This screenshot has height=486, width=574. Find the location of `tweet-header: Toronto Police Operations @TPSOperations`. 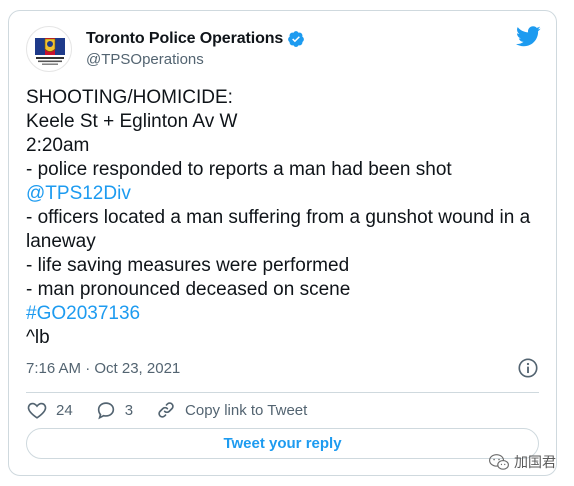

tweet-header: Toronto Police Operations @TPSOperations is located at coordinates (283, 49).